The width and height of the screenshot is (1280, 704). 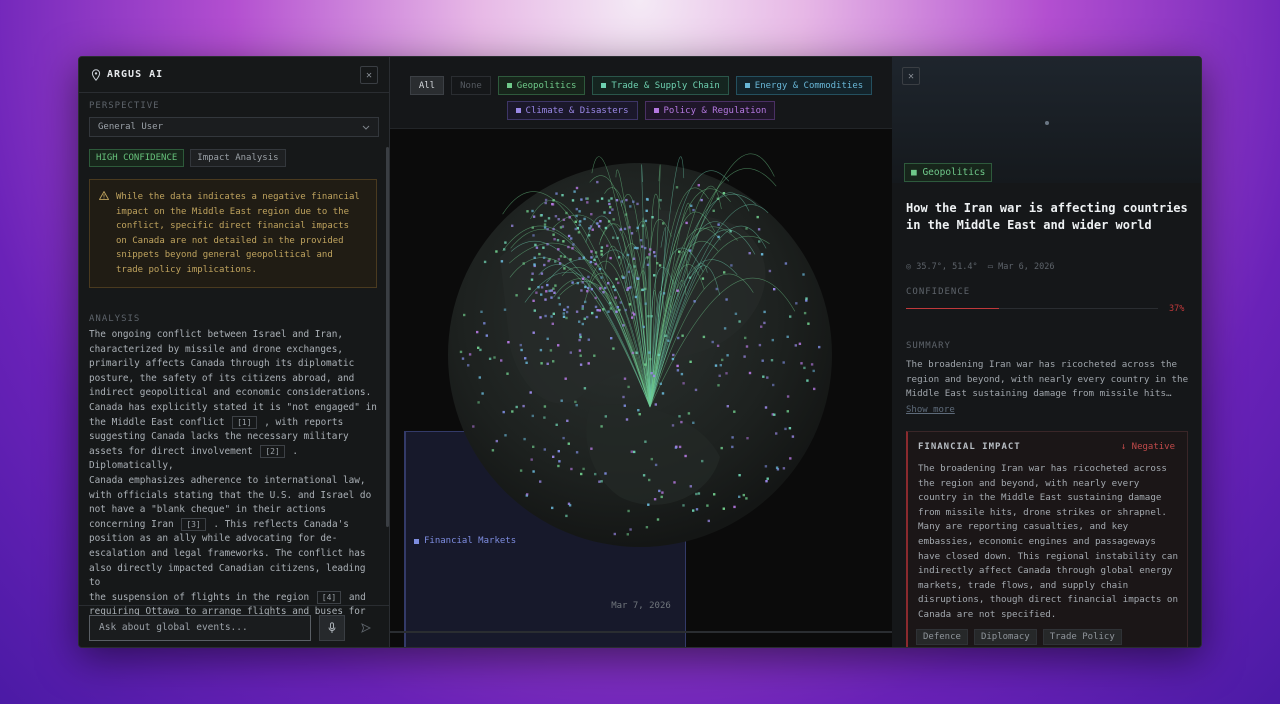 What do you see at coordinates (911, 76) in the screenshot?
I see `close-detail-button: ✕` at bounding box center [911, 76].